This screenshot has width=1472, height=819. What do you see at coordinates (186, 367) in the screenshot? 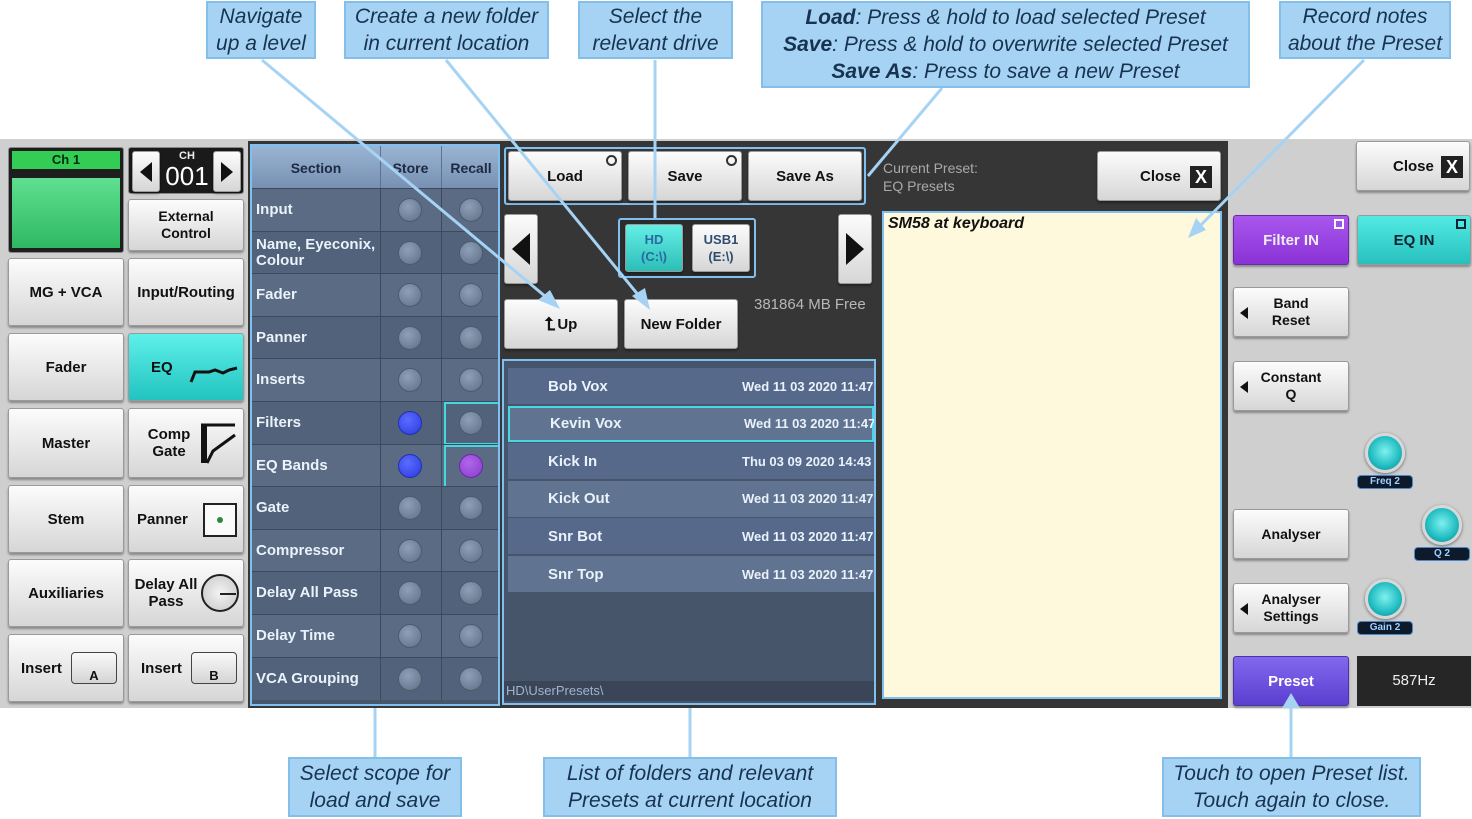
I see `eq-button: EQ` at bounding box center [186, 367].